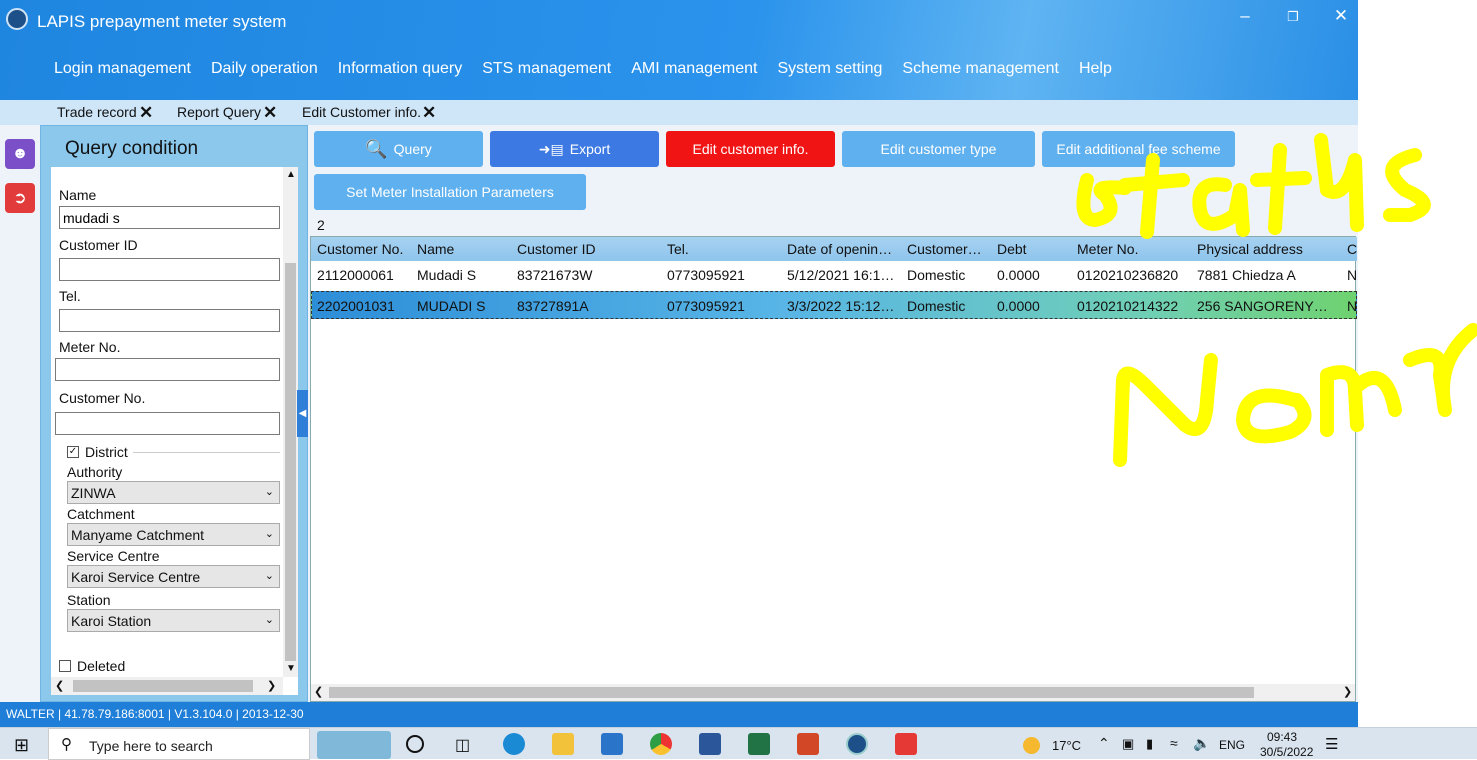  I want to click on chevron-up-icon: ▲, so click(291, 174).